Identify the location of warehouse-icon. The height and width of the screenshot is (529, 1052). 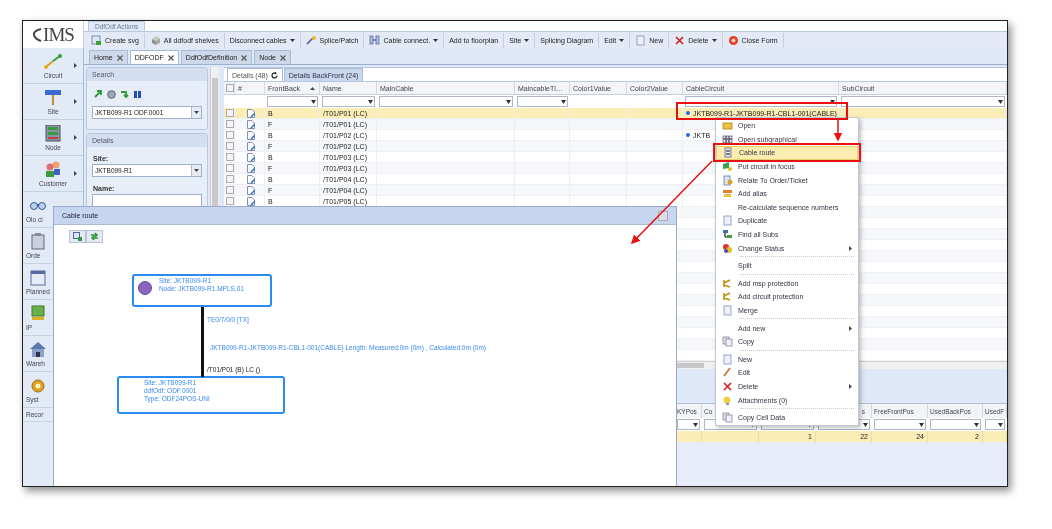
(38, 349).